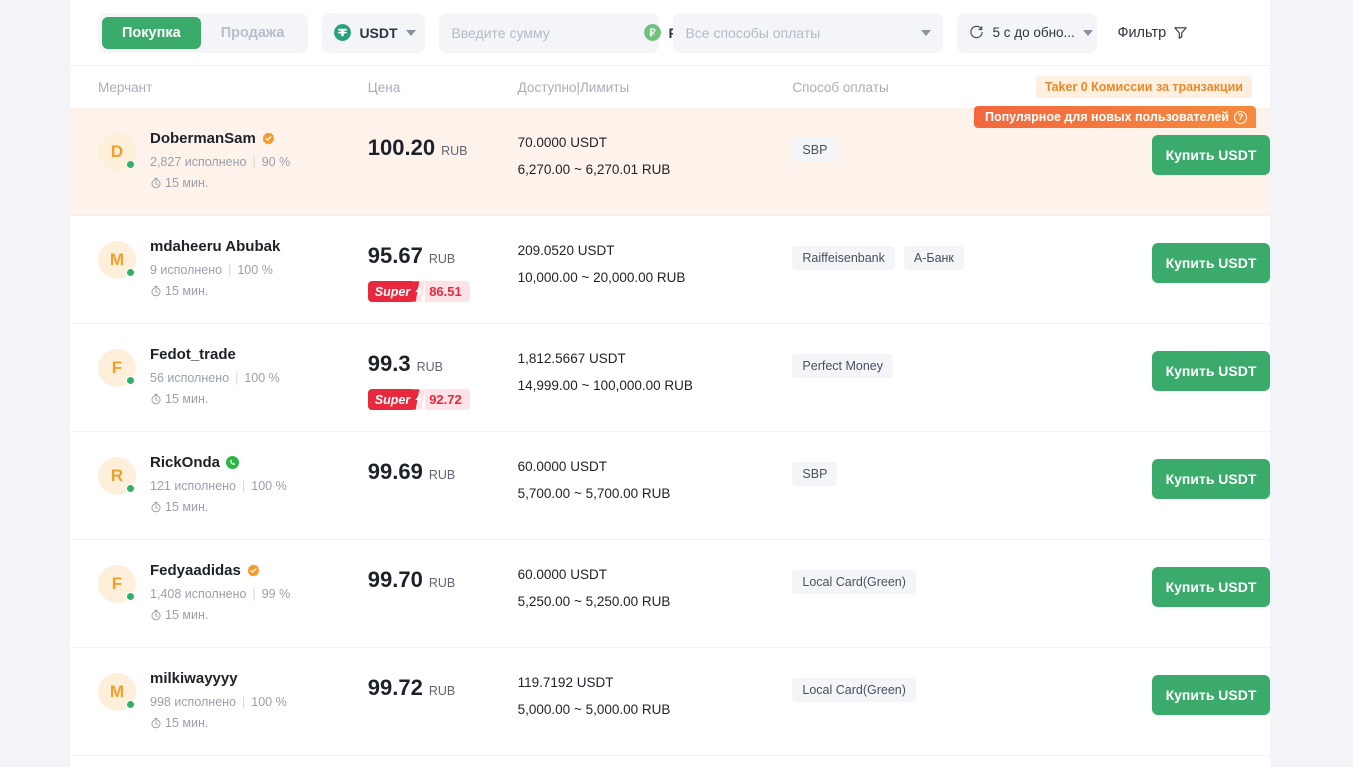 The height and width of the screenshot is (767, 1353). I want to click on merchant-name-row: mdaheeru Abubak, so click(218, 246).